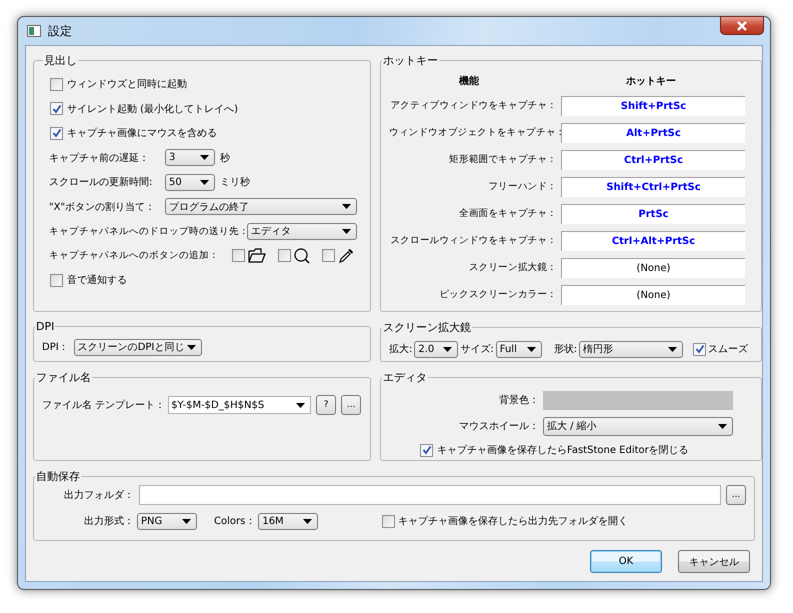 The width and height of the screenshot is (793, 613). What do you see at coordinates (502, 159) in the screenshot?
I see `hotkey-label: 矩形範囲でキャプチャ：` at bounding box center [502, 159].